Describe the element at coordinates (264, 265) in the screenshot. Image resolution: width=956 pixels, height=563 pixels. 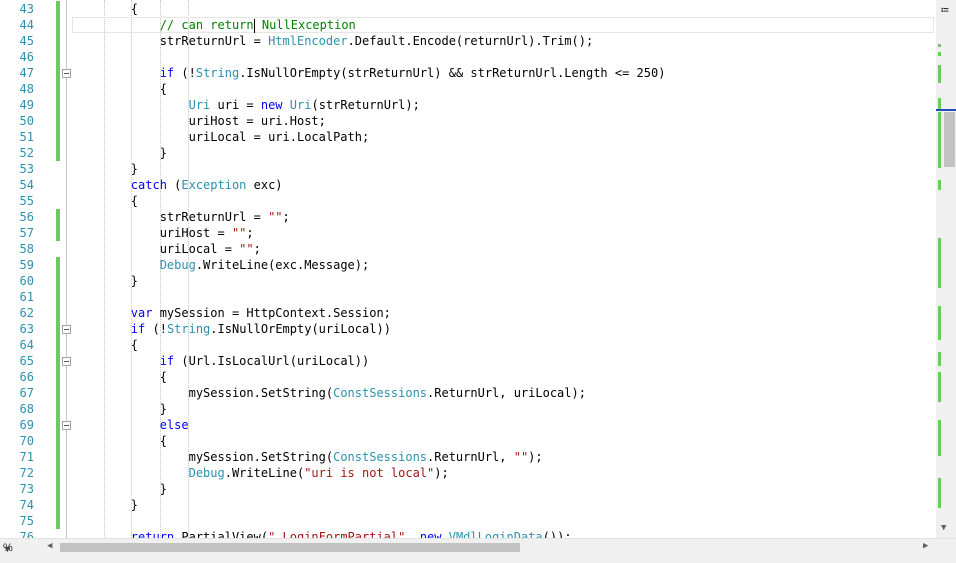
I see `code-text: Debug.WriteLine(exc.Message);` at that location.